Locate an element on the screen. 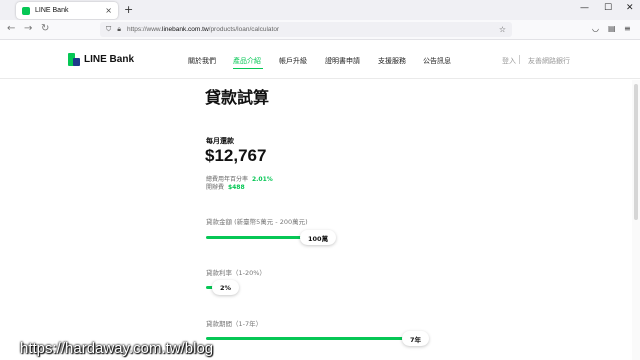  reload-button: ↻ is located at coordinates (45, 28).